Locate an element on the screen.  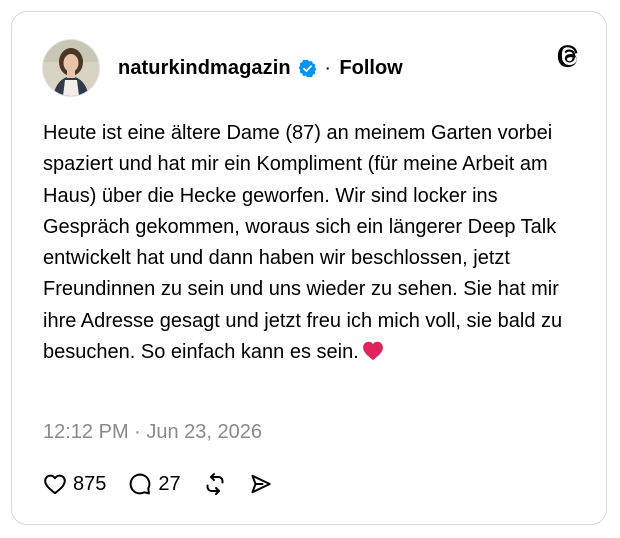
repost-icon is located at coordinates (215, 484).